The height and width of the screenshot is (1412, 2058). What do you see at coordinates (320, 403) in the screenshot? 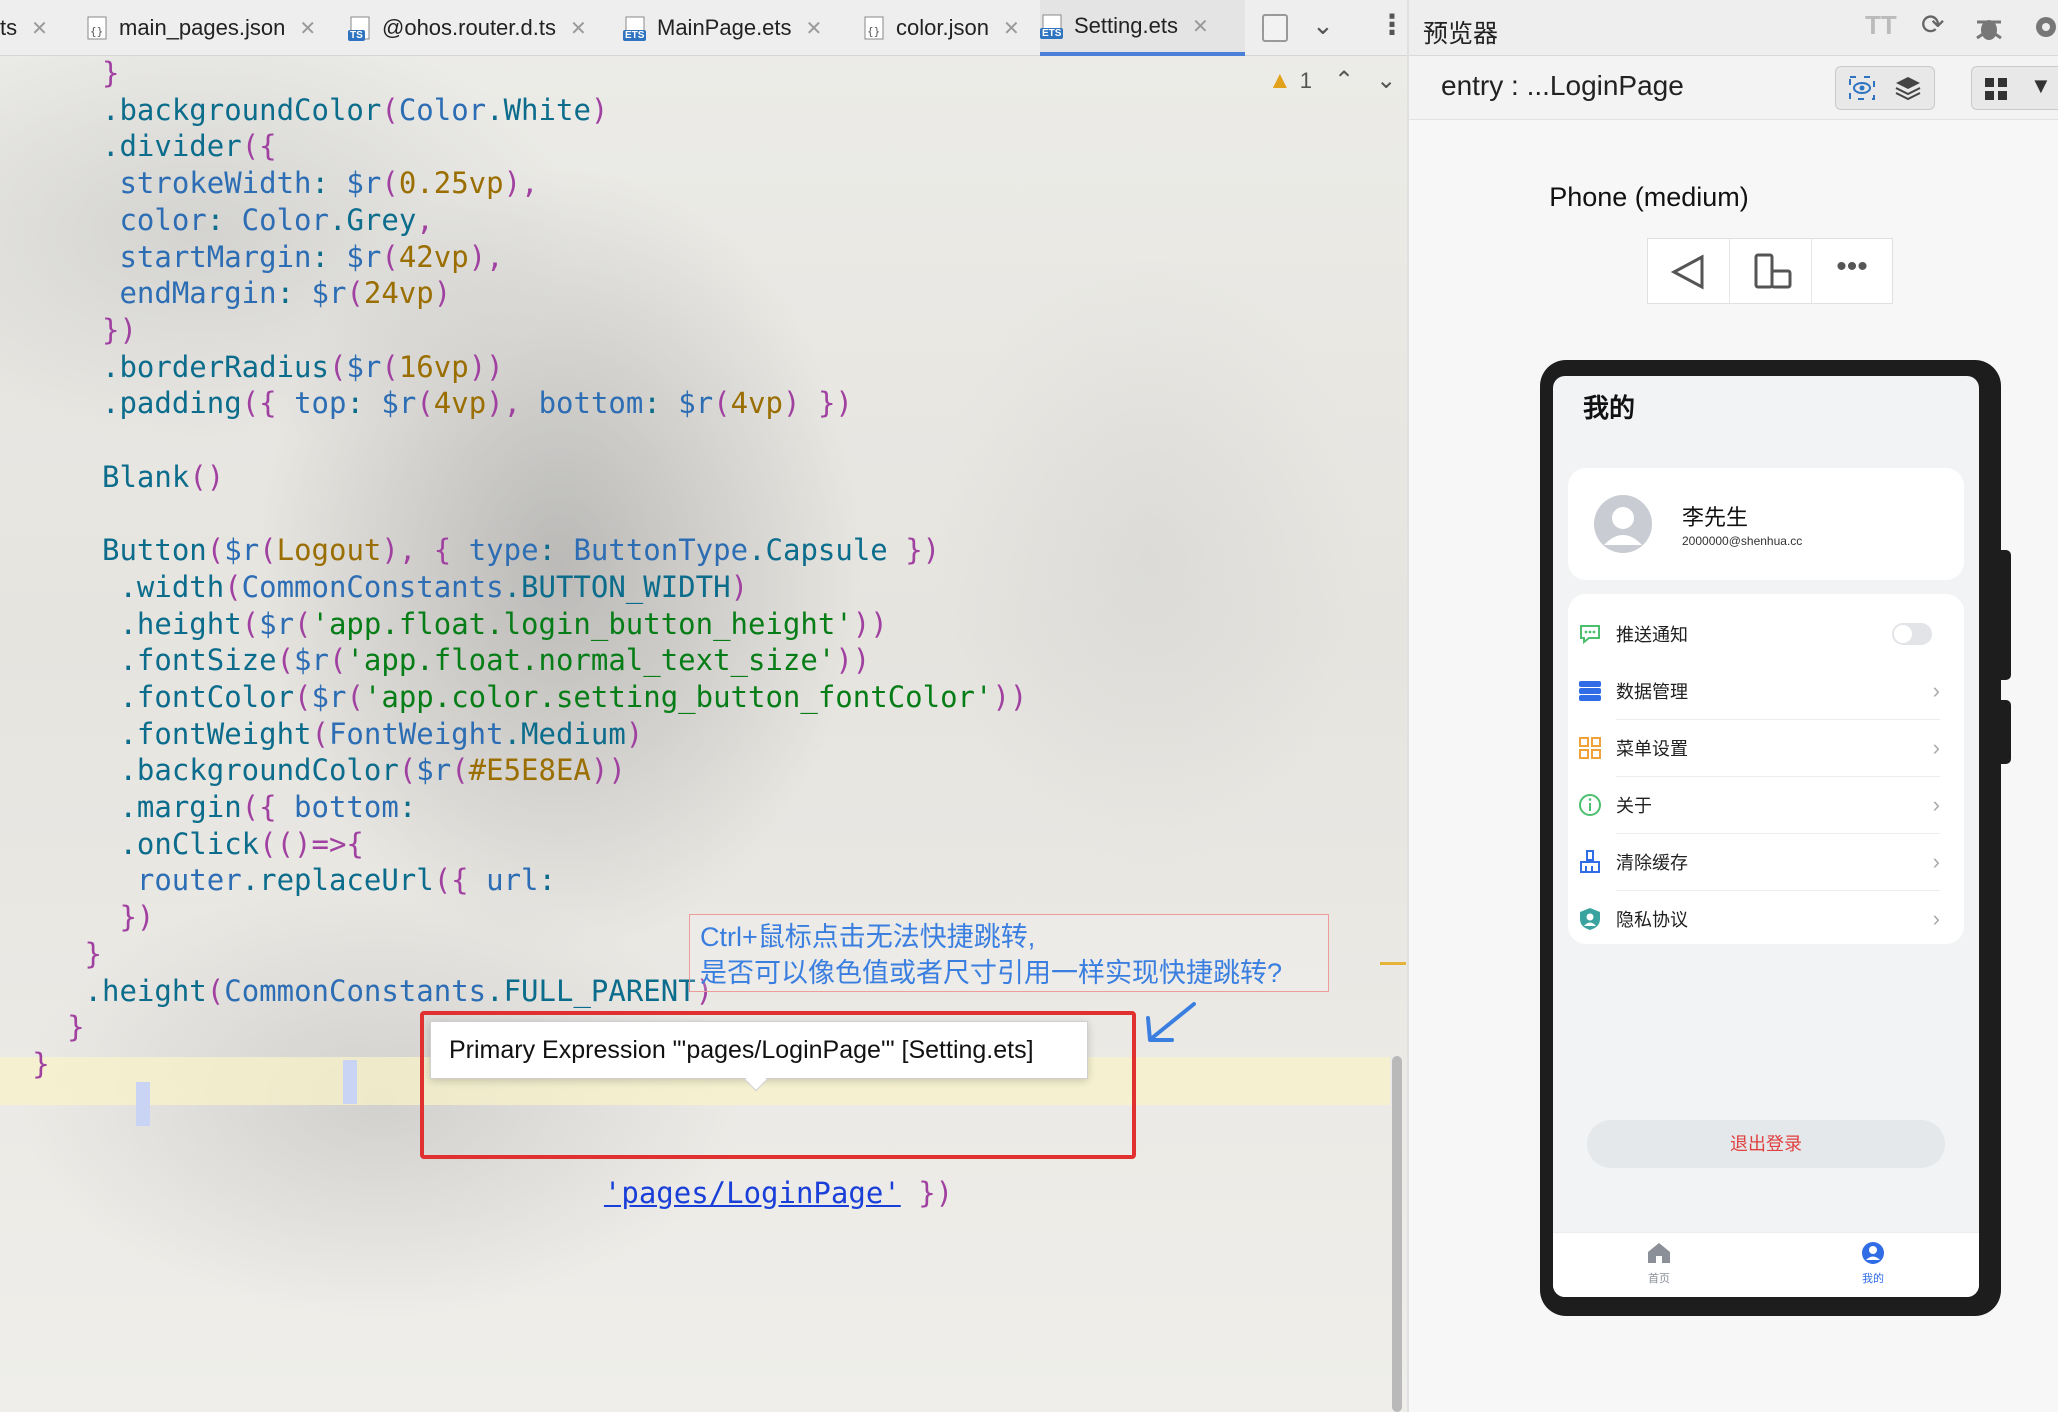
I see `code-token: top` at bounding box center [320, 403].